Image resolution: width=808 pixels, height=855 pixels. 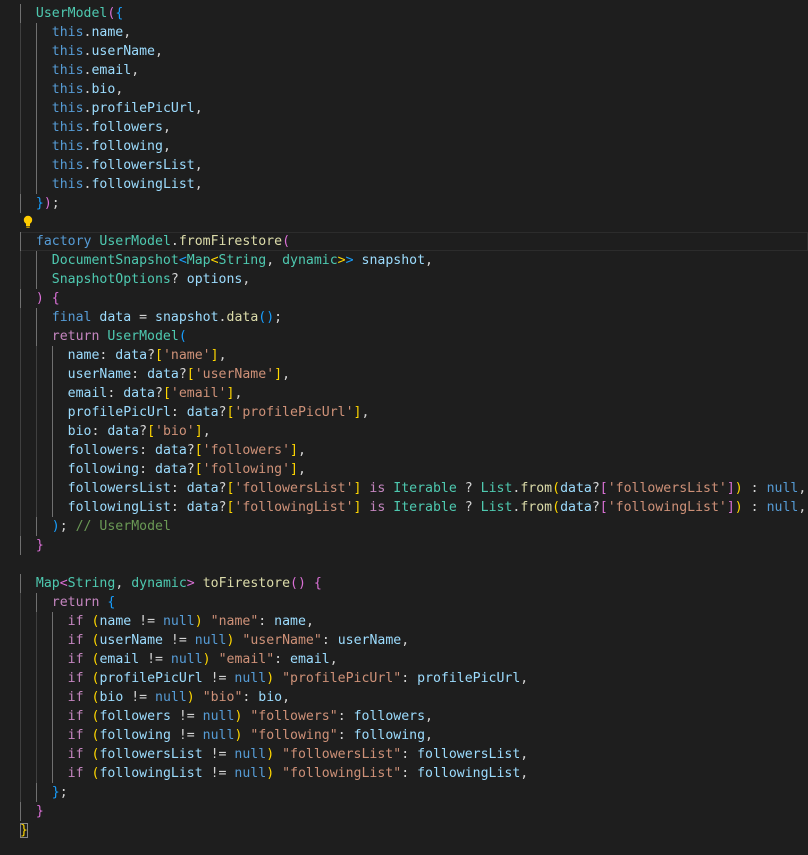 I want to click on code-token: if, so click(x=75, y=773).